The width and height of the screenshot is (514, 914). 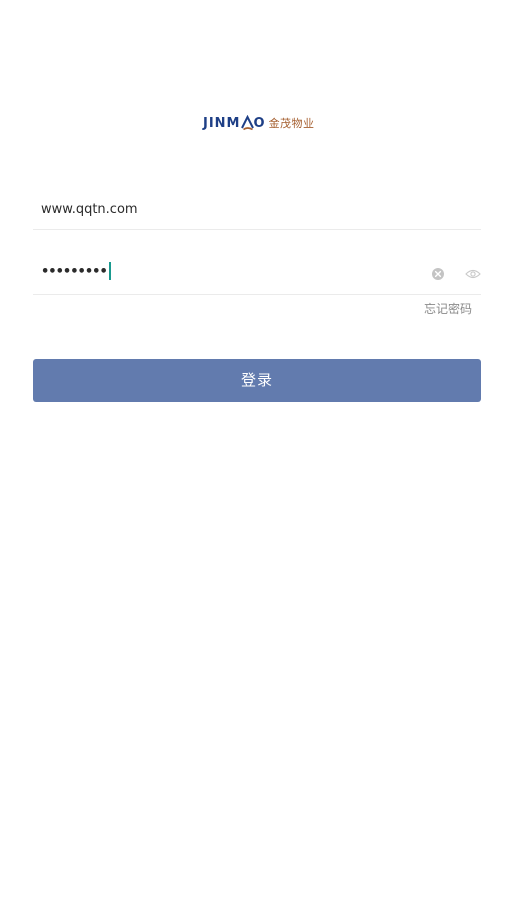 I want to click on username-field: www.qqtn.com, so click(x=257, y=206).